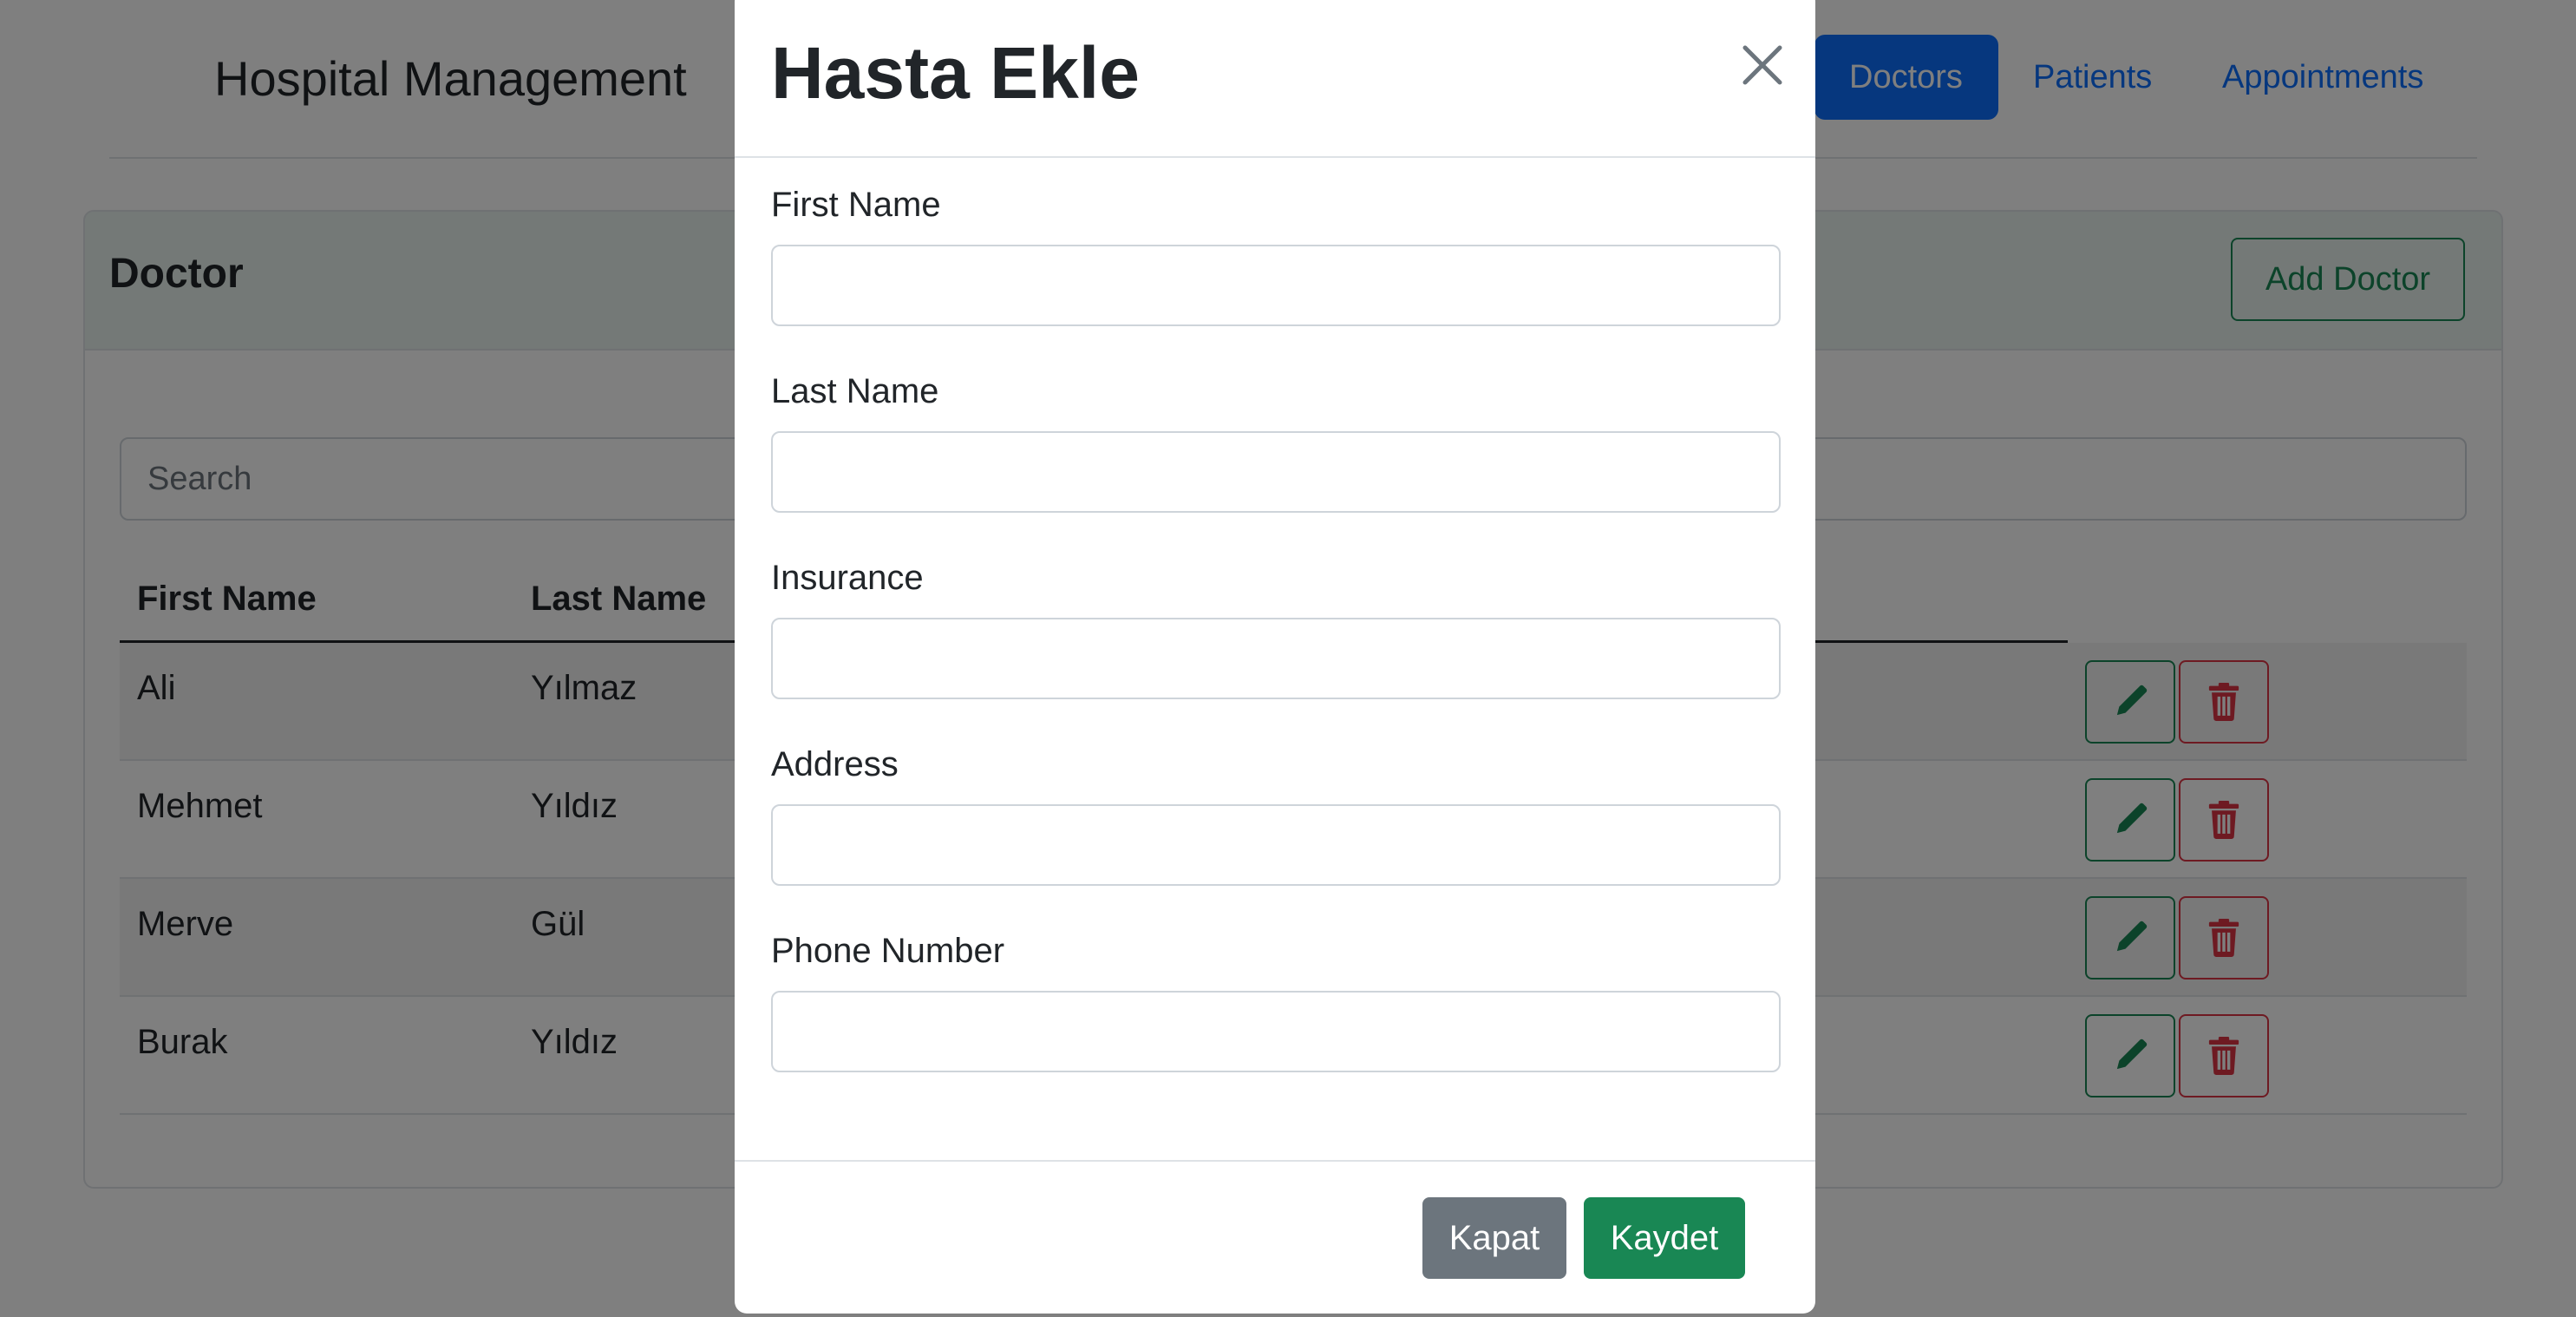 This screenshot has width=2576, height=1317. I want to click on save-button: Kaydet, so click(1664, 1238).